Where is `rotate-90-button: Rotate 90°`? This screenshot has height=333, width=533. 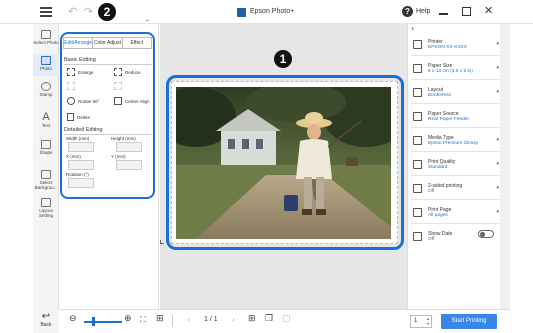 rotate-90-button: Rotate 90° is located at coordinates (83, 101).